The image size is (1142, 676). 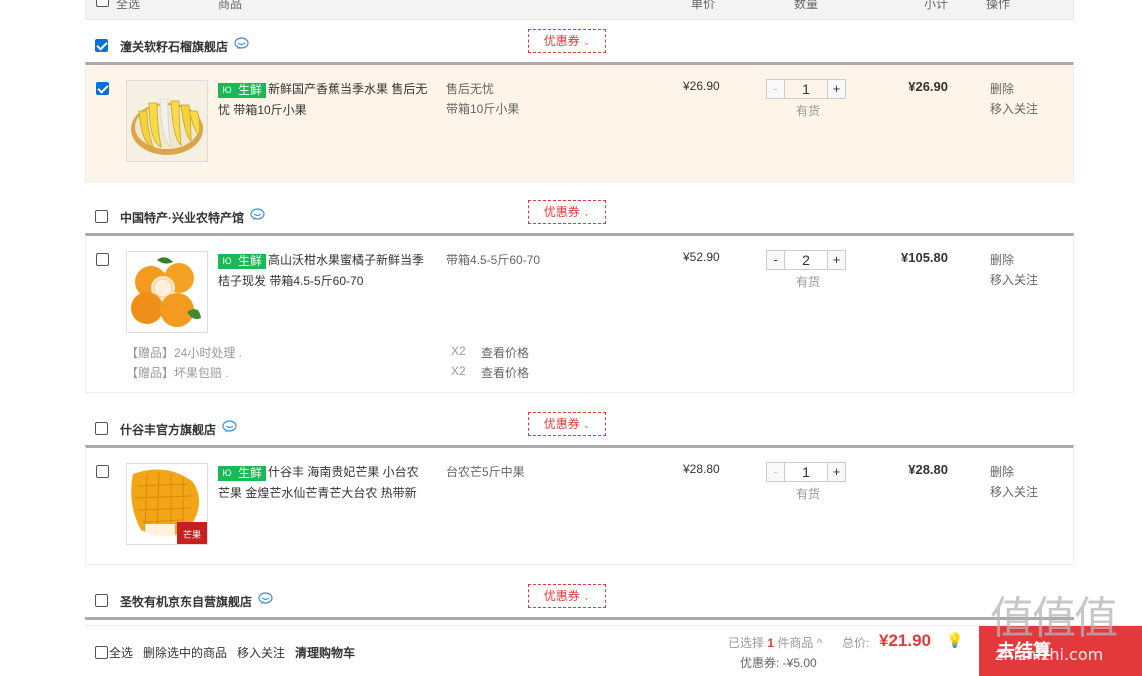 I want to click on item-operations: 删除 移入关注, so click(x=1014, y=270).